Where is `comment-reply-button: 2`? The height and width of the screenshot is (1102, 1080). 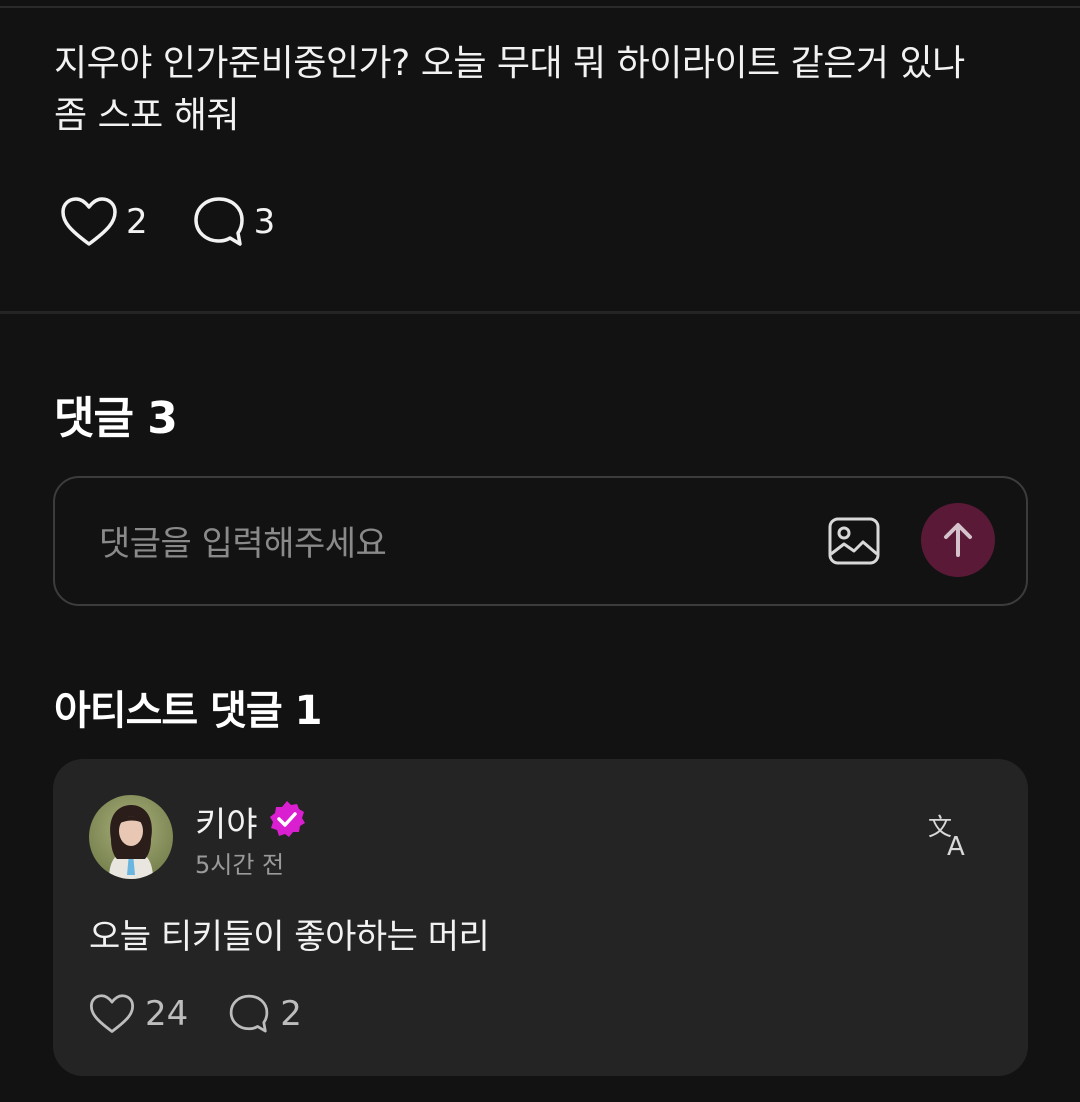 comment-reply-button: 2 is located at coordinates (265, 1014).